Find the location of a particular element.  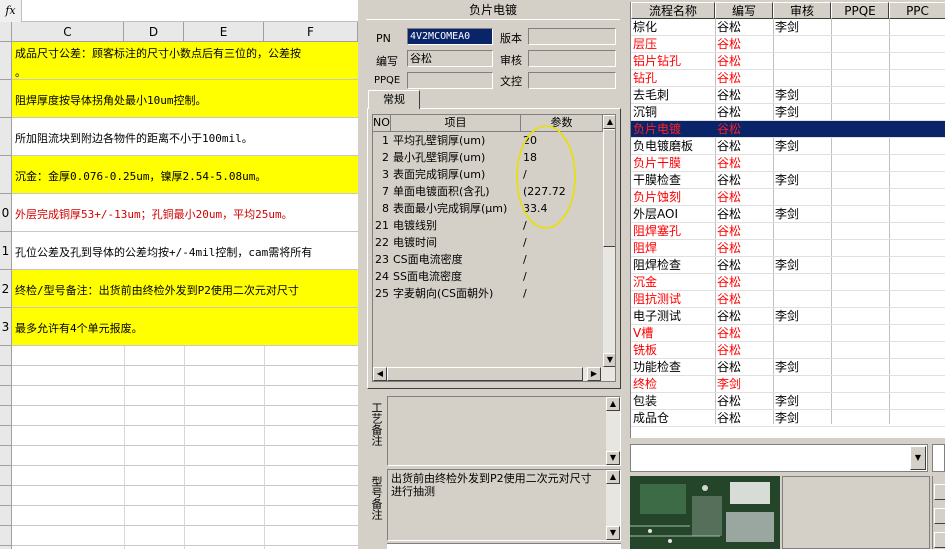

flow-row: 钻孔 谷松 is located at coordinates (788, 78).